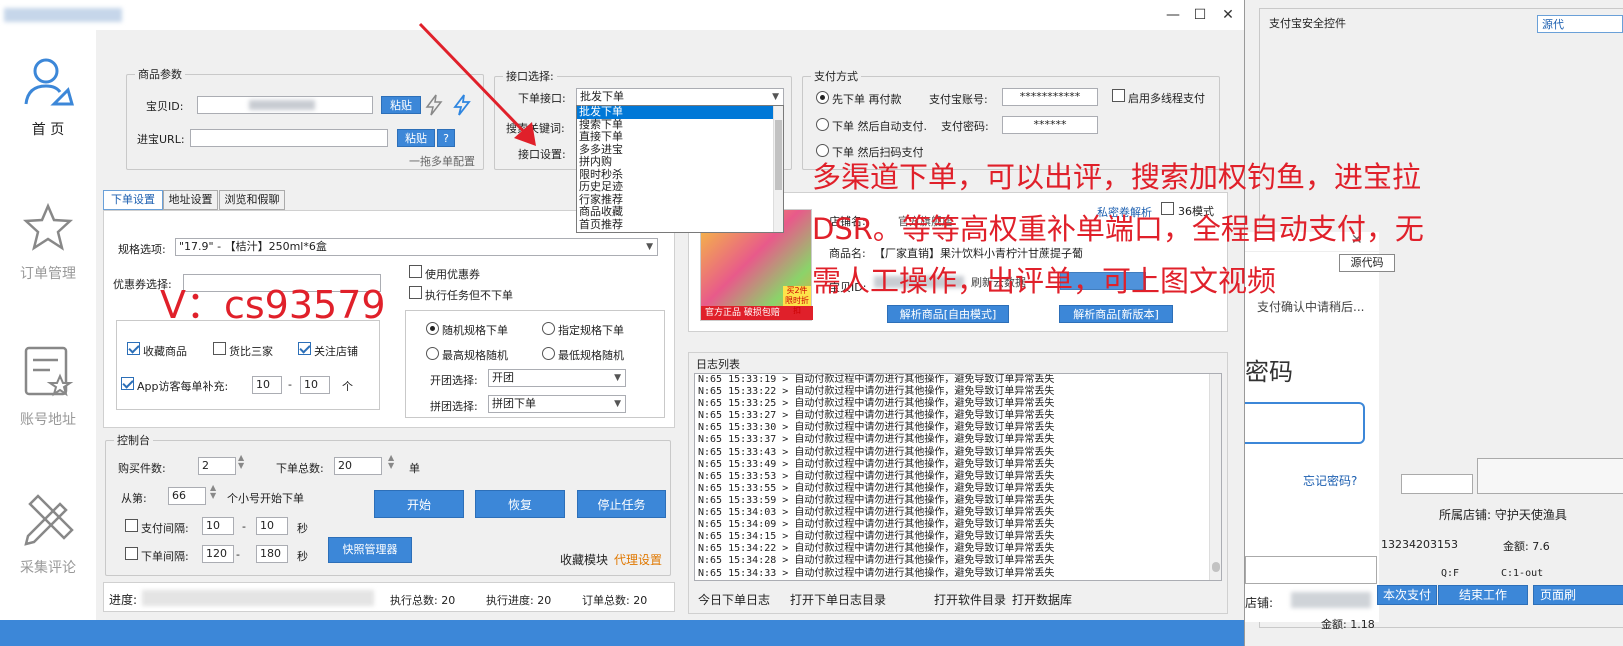 This screenshot has width=1623, height=646. What do you see at coordinates (315, 385) in the screenshot?
I see `app-visit-to-input: 10` at bounding box center [315, 385].